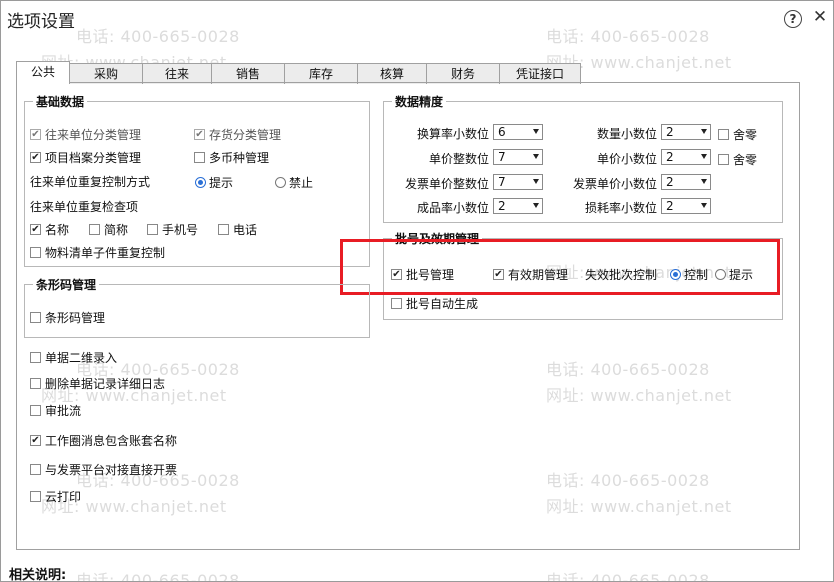  What do you see at coordinates (221, 183) in the screenshot?
I see `radio-label: 提示` at bounding box center [221, 183].